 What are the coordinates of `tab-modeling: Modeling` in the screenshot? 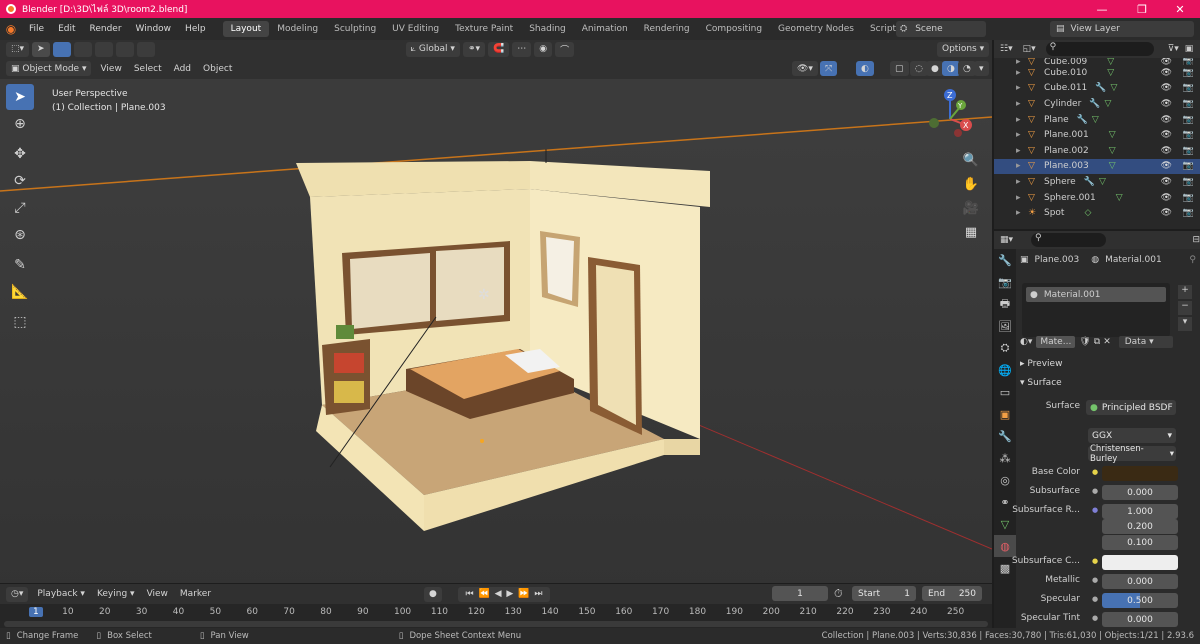 It's located at (297, 29).